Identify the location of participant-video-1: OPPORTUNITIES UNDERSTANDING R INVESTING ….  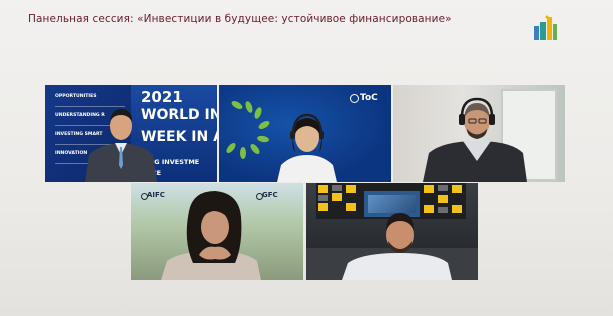
(131, 133).